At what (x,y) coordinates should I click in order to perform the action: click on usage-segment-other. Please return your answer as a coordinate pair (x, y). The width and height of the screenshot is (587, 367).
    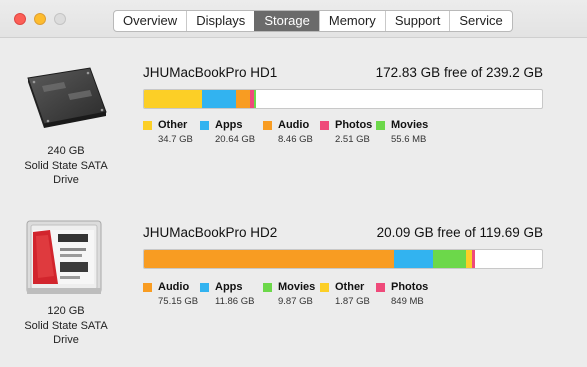
    Looking at the image, I should click on (173, 99).